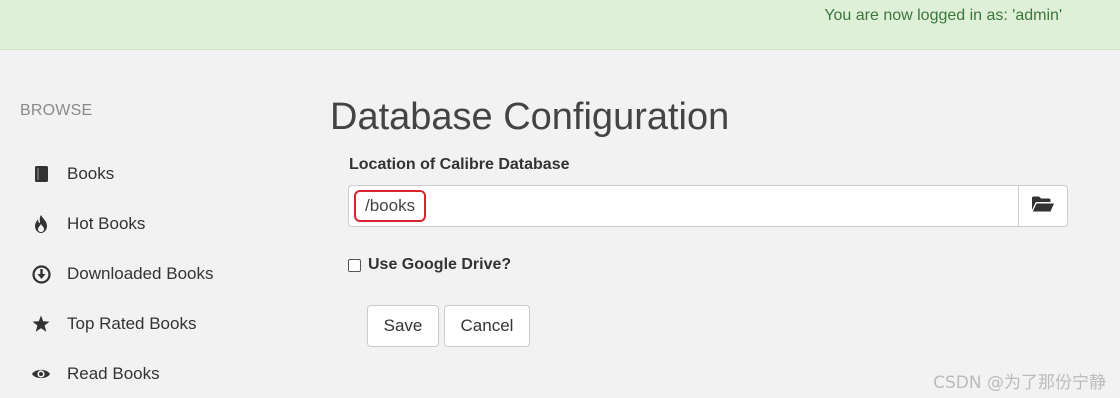 The height and width of the screenshot is (398, 1120). What do you see at coordinates (132, 323) in the screenshot?
I see `sidebar-item-label: Top Rated Books` at bounding box center [132, 323].